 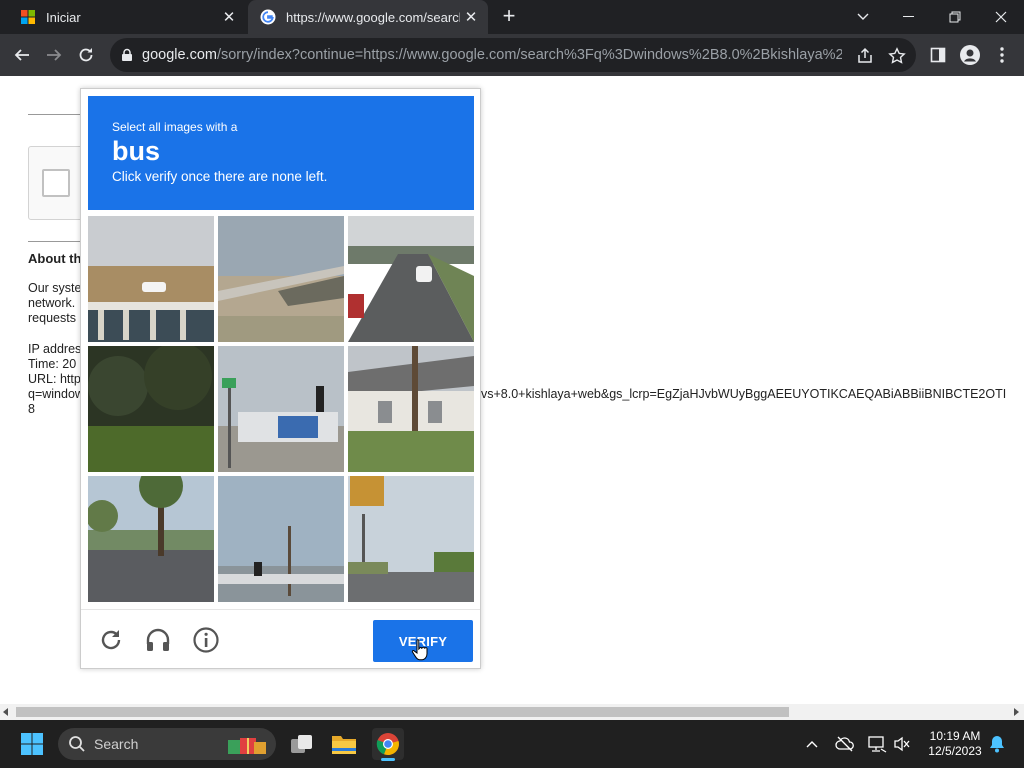 What do you see at coordinates (897, 56) in the screenshot?
I see `bookmark-star-icon` at bounding box center [897, 56].